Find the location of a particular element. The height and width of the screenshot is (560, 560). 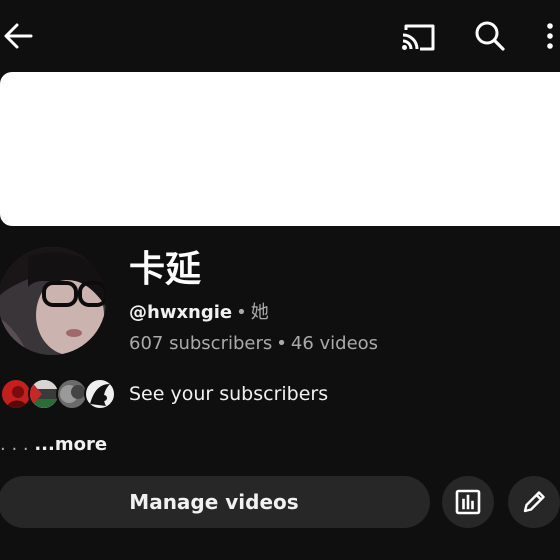

description-more: . . . ...more is located at coordinates (53, 445).